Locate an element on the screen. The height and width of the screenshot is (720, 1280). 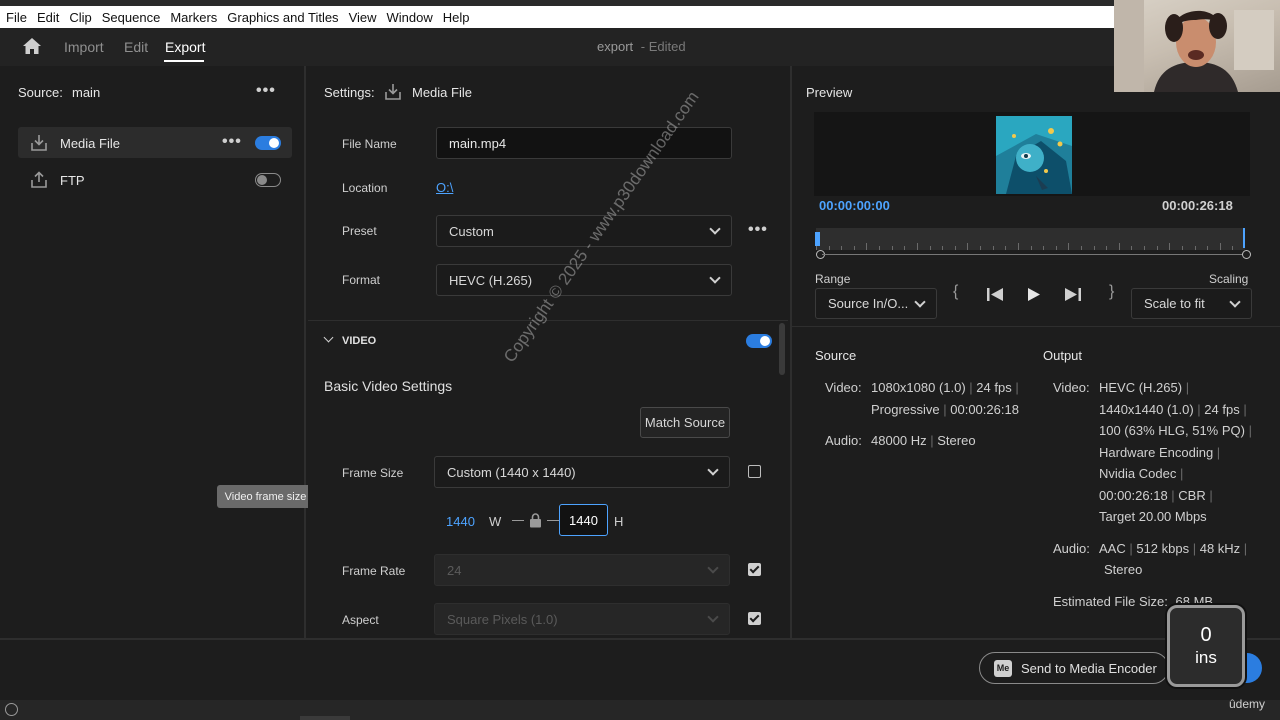
source-more-icon: ••• is located at coordinates (266, 91).